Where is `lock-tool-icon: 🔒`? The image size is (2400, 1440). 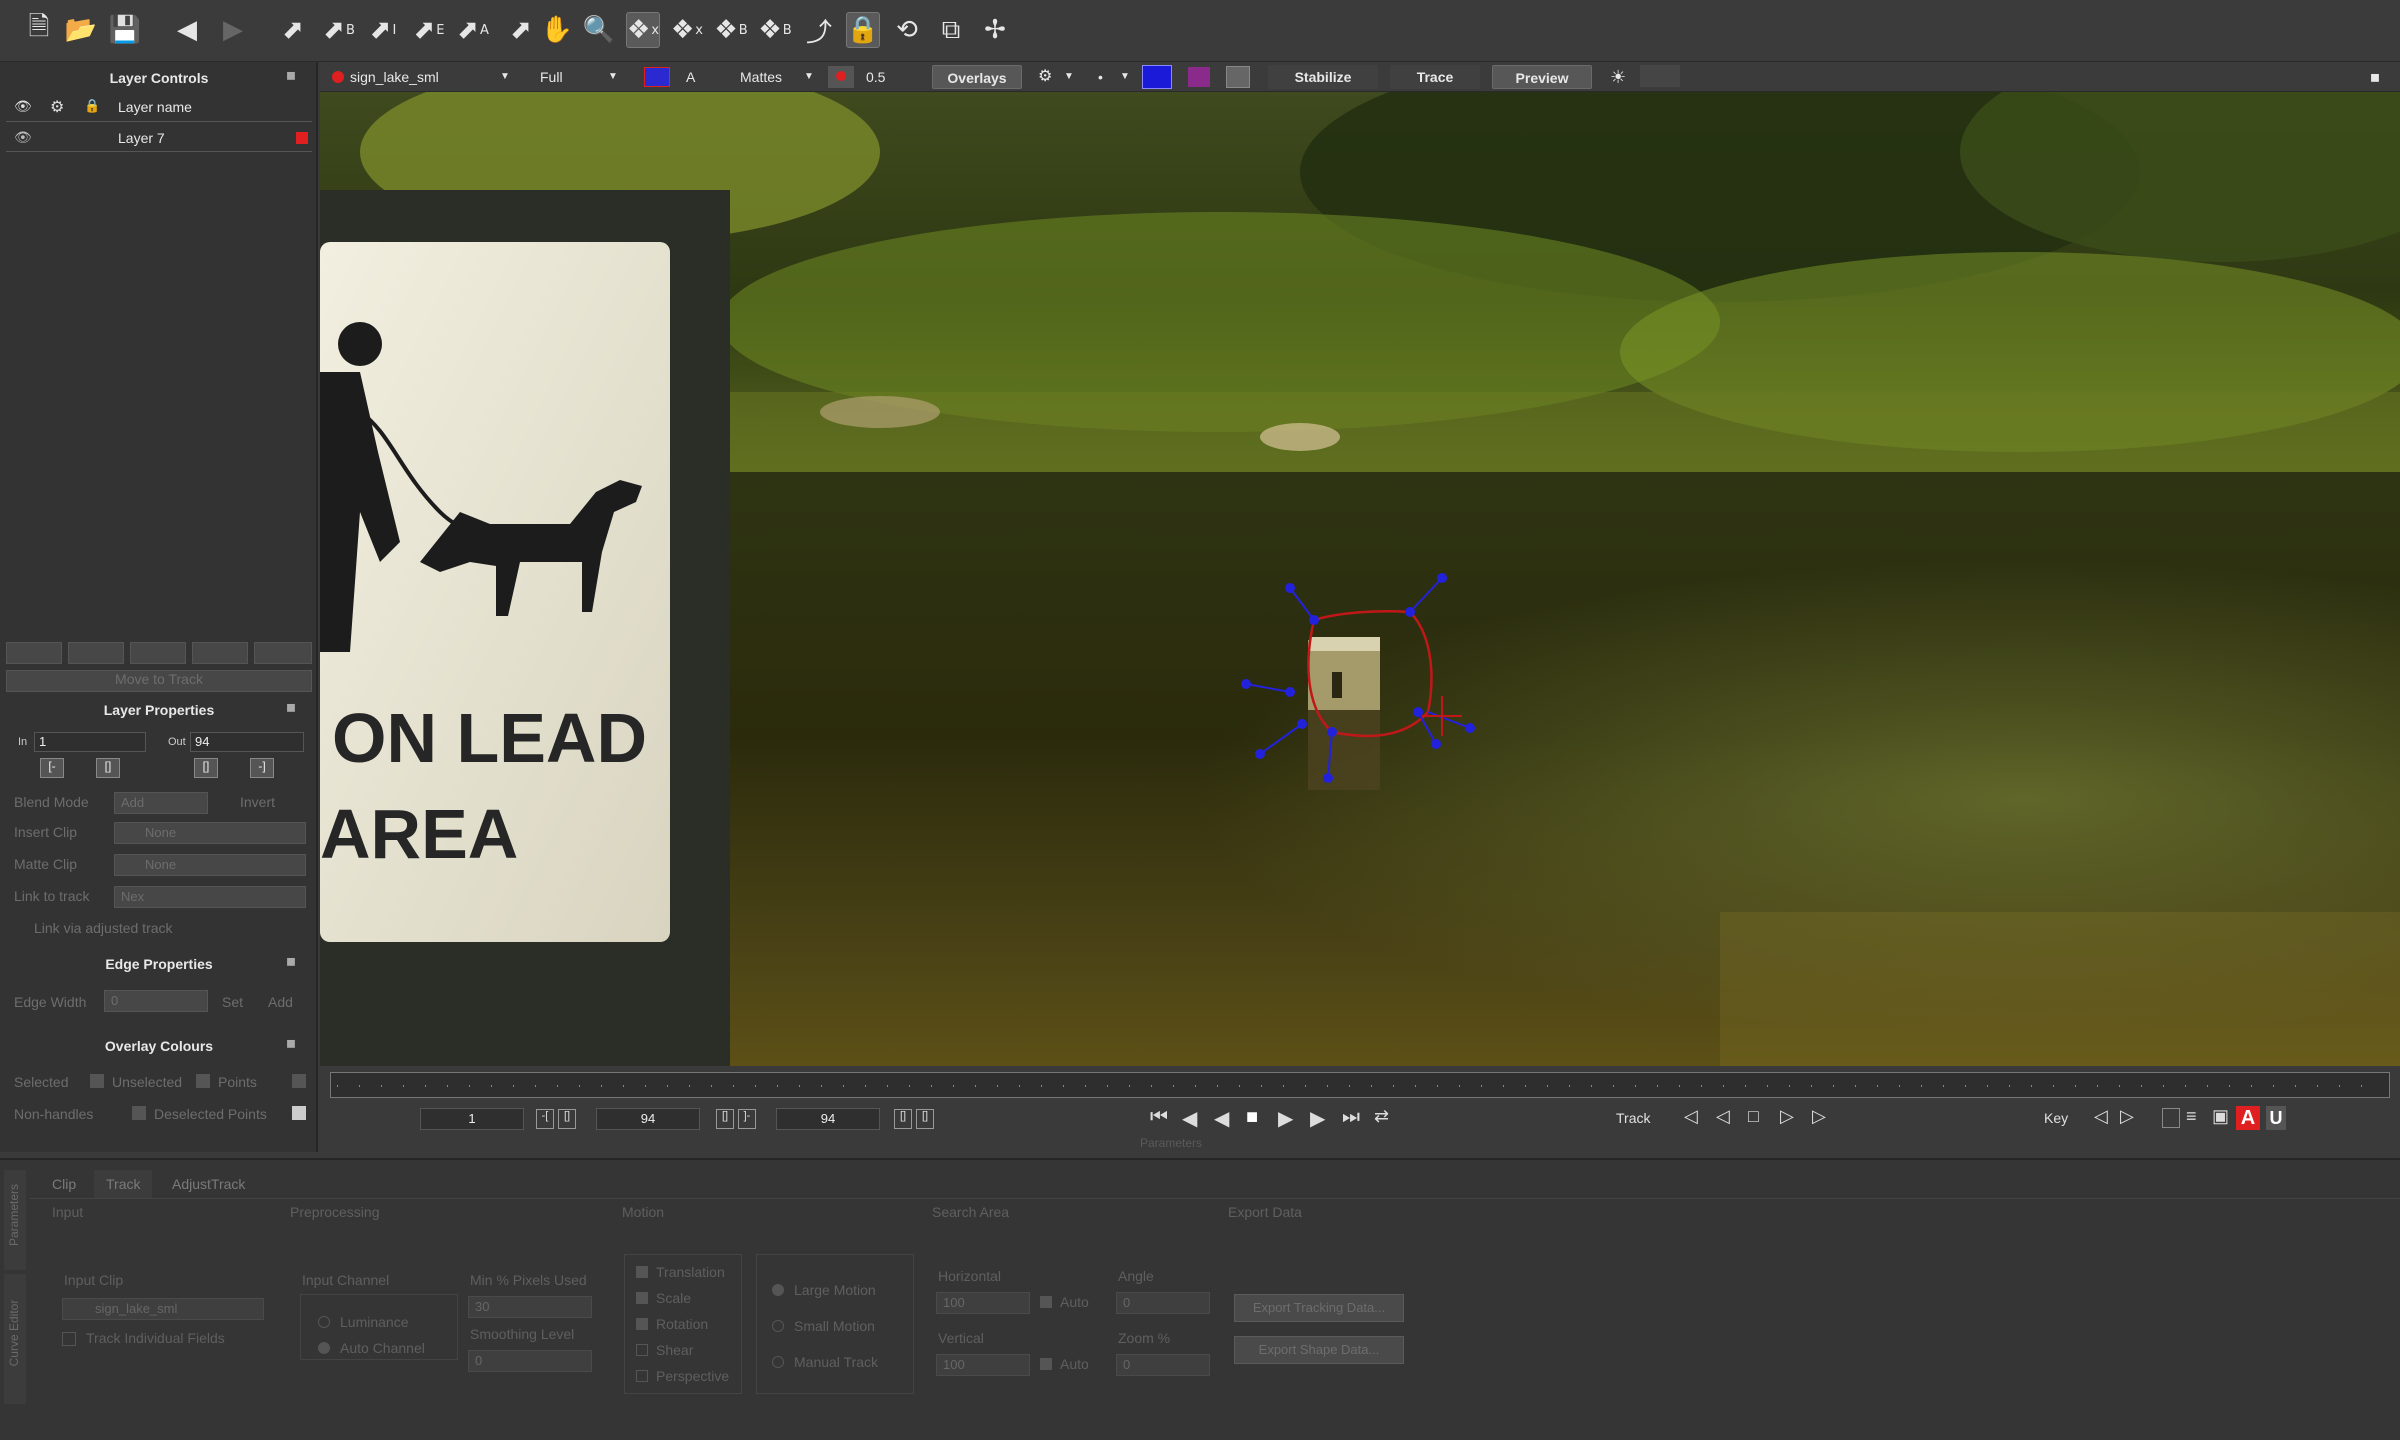
lock-tool-icon: 🔒 is located at coordinates (863, 30).